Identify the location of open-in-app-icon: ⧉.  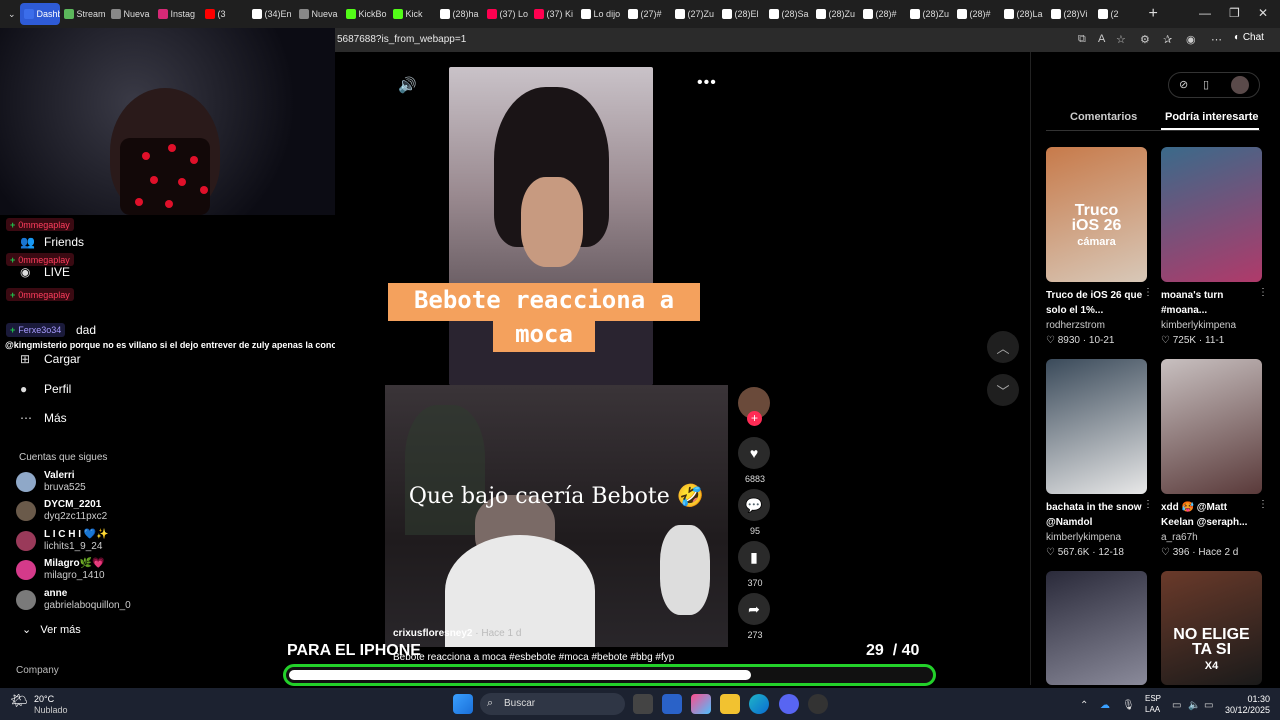
(1082, 39).